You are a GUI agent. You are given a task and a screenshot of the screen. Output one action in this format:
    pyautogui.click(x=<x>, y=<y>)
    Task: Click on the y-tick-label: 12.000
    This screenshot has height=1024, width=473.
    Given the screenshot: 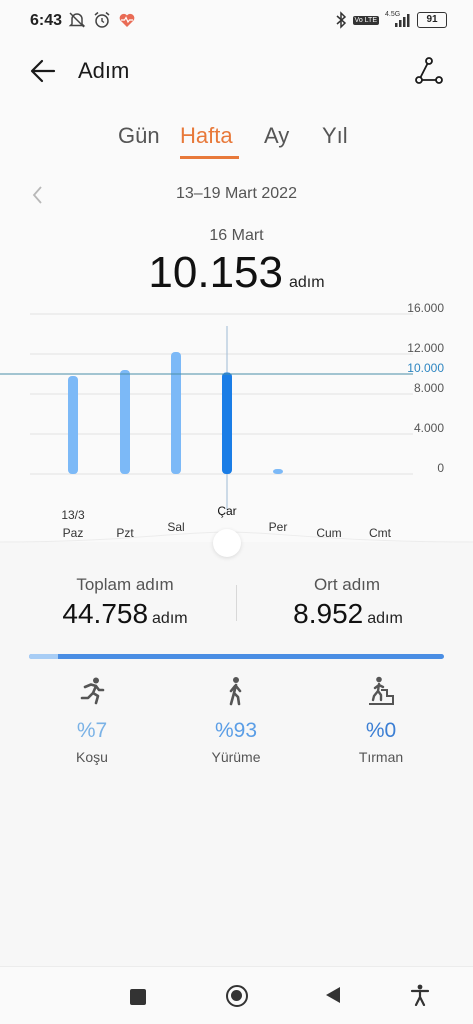 What is the action you would take?
    pyautogui.click(x=425, y=348)
    